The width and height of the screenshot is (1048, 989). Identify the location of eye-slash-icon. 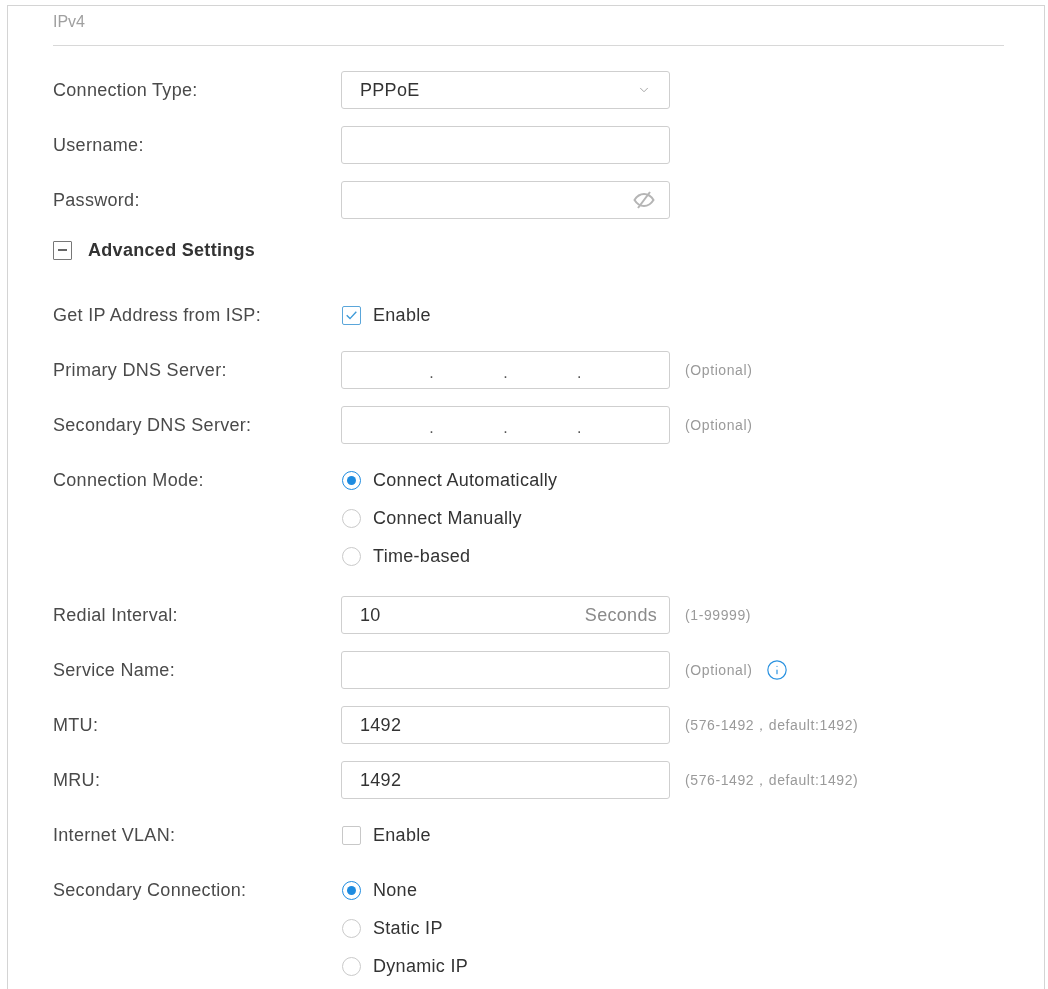
(644, 200).